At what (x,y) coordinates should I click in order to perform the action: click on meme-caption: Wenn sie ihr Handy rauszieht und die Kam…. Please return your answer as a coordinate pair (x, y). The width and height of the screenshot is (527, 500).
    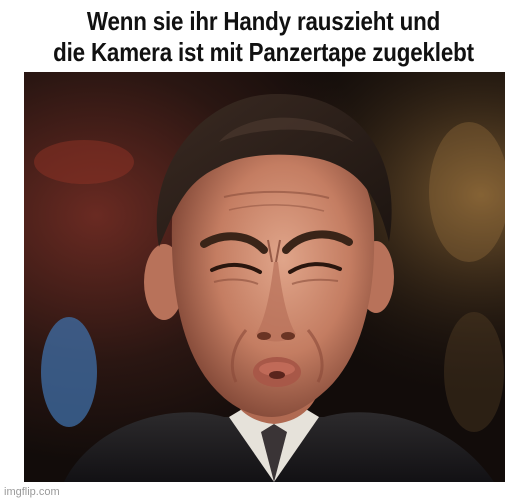
    Looking at the image, I should click on (263, 37).